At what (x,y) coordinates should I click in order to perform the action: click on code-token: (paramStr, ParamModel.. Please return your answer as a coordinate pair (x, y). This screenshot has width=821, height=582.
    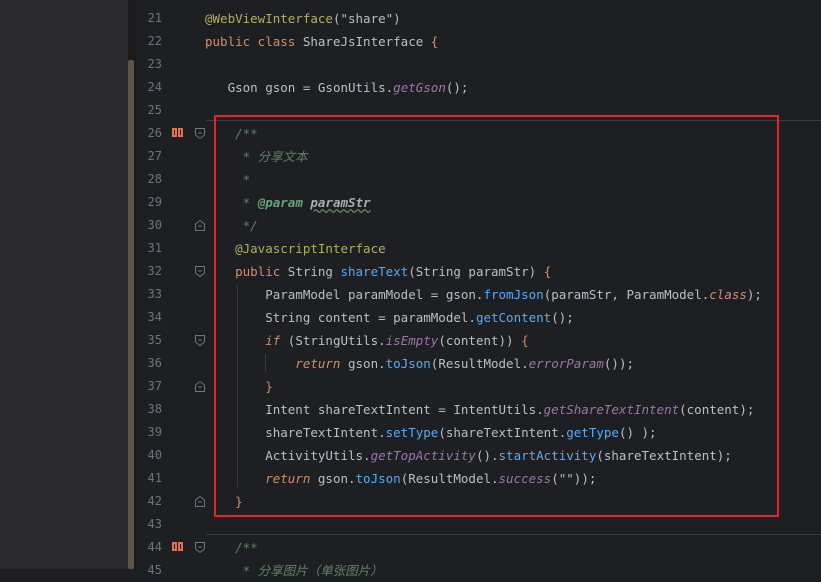
    Looking at the image, I should click on (626, 294).